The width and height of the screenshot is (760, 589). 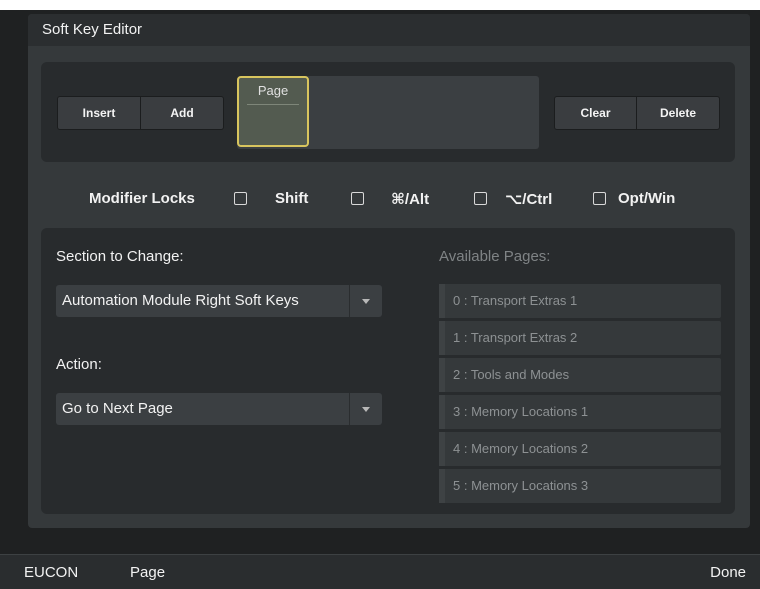 I want to click on list-item: 4 : Memory Locations 2, so click(x=580, y=449).